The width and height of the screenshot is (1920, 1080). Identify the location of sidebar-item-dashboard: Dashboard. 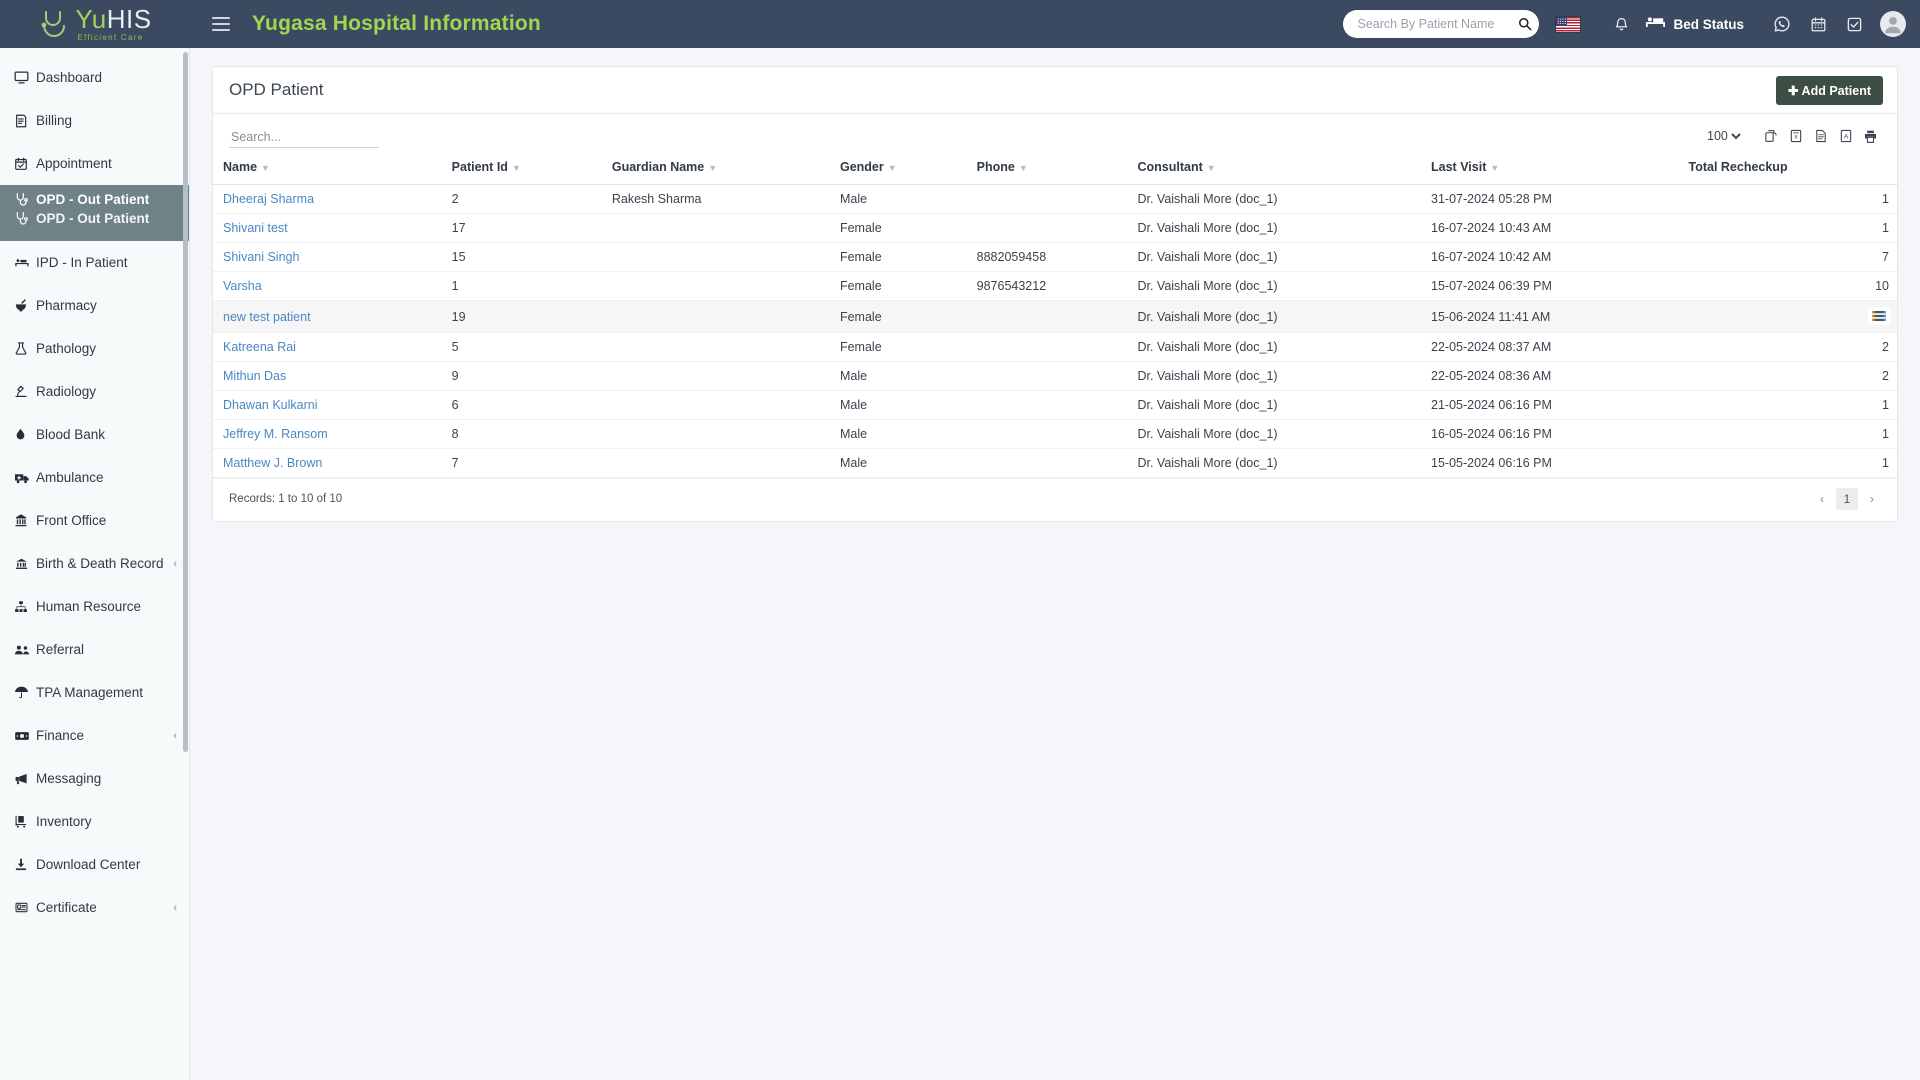
(94, 77).